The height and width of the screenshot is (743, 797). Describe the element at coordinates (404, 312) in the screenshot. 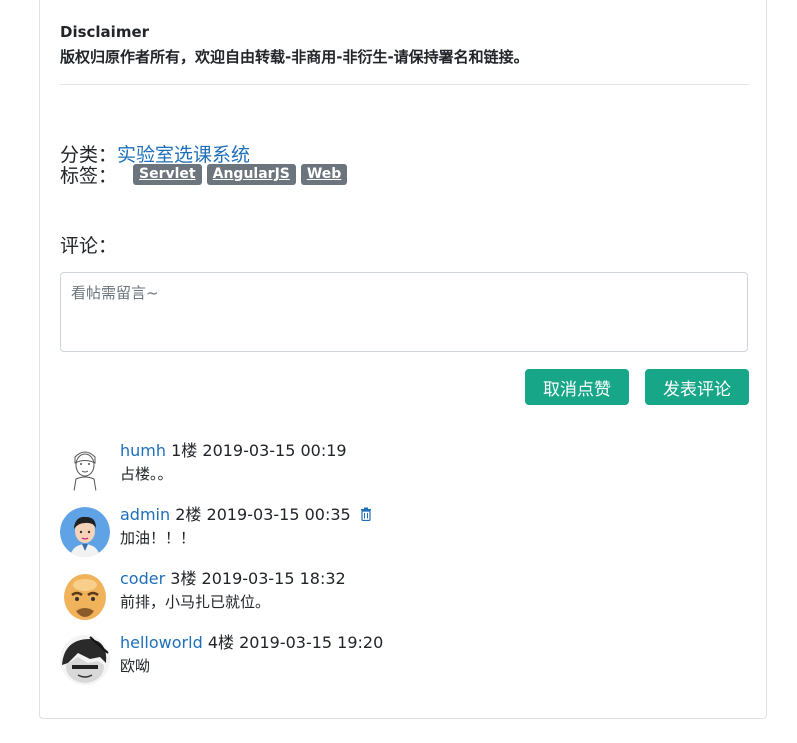

I see `comment-input` at that location.